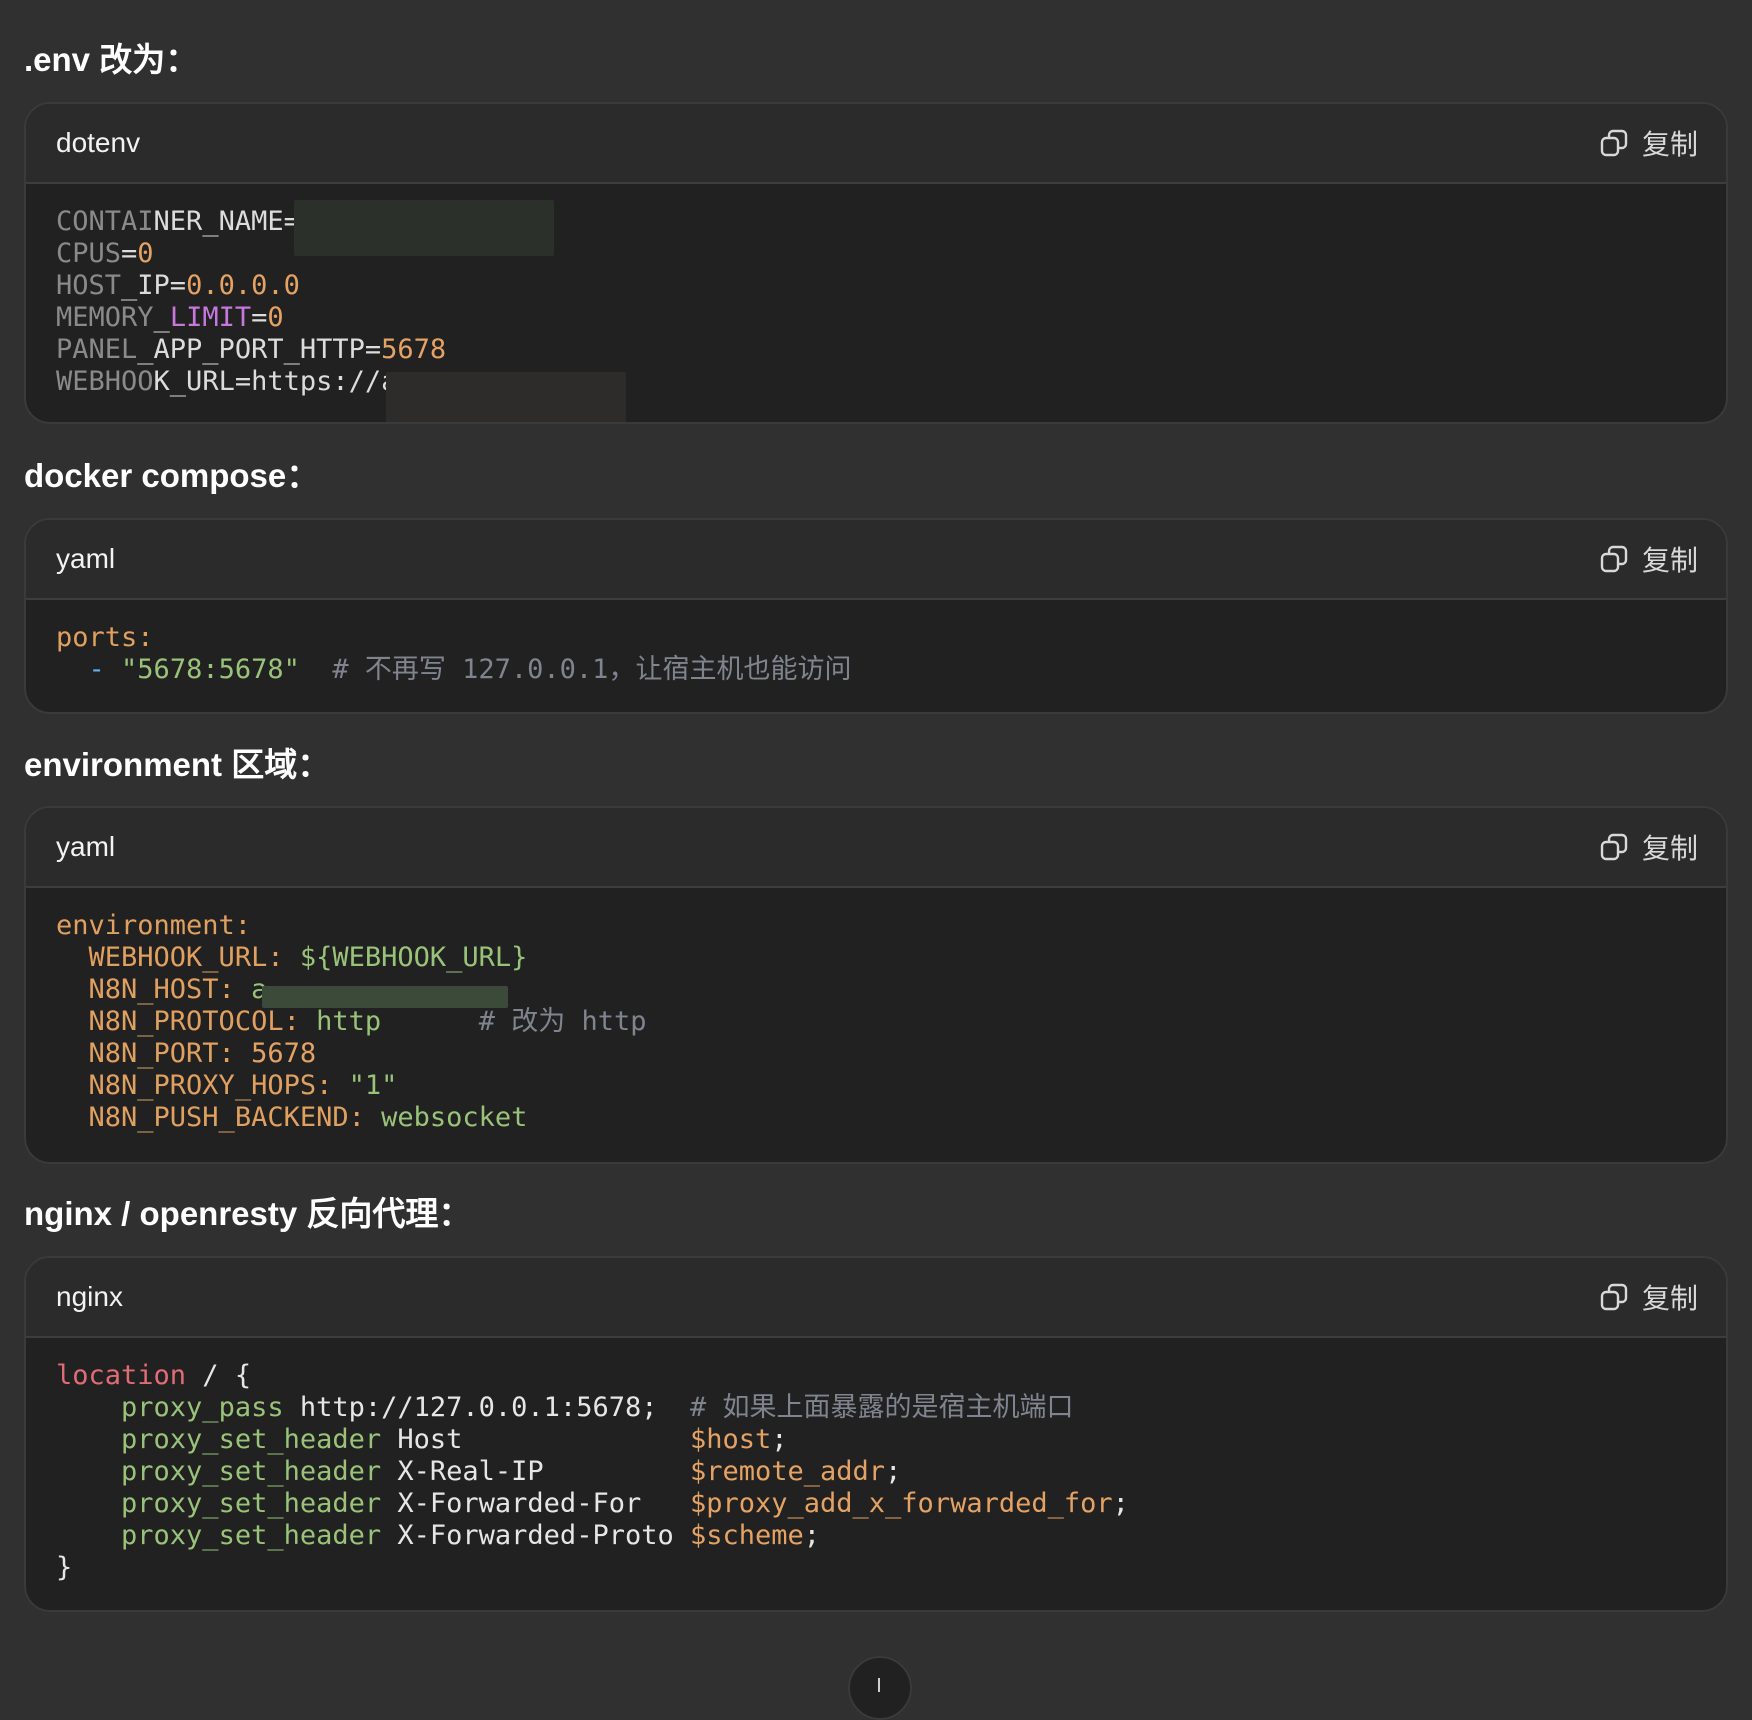 Image resolution: width=1752 pixels, height=1720 pixels. Describe the element at coordinates (210, 1085) in the screenshot. I see `code-token: N8N_PROXY_HOPS:` at that location.